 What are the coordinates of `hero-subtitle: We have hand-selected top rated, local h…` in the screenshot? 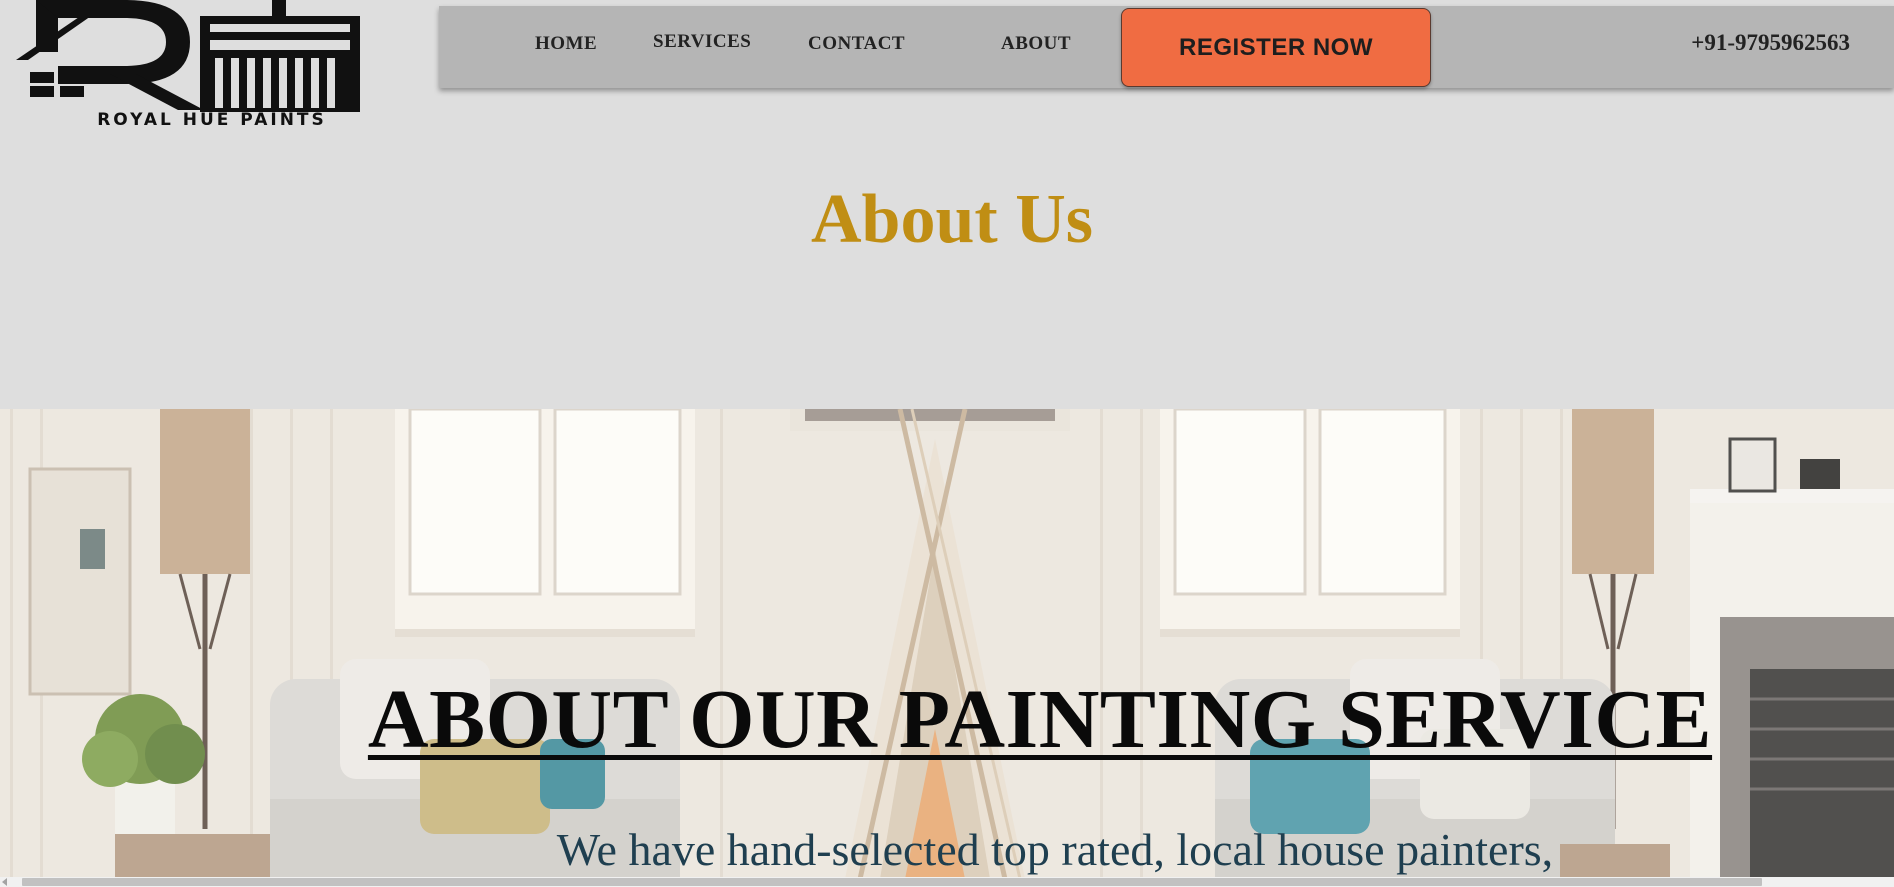 It's located at (1055, 849).